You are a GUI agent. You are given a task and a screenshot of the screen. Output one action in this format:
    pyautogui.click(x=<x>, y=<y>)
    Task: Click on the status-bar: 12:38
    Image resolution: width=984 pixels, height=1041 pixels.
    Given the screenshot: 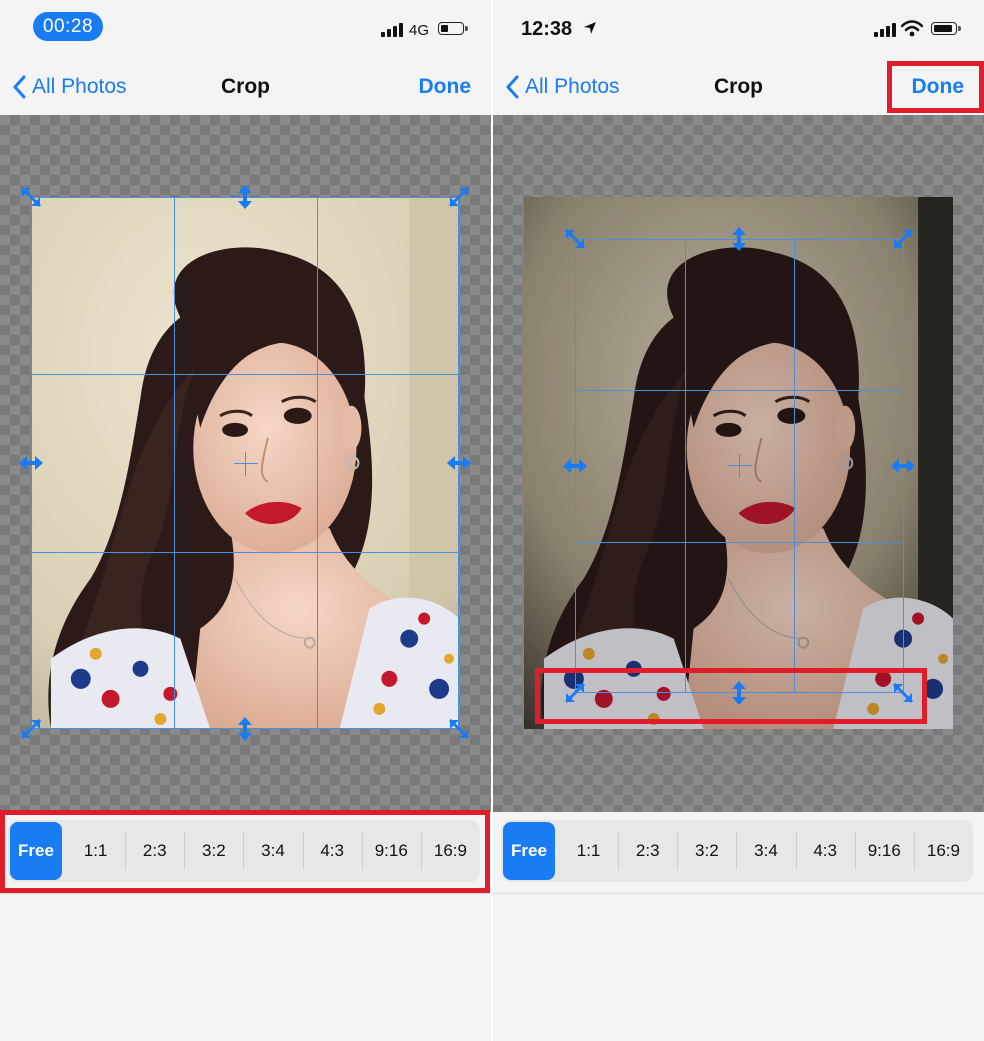 What is the action you would take?
    pyautogui.click(x=738, y=27)
    